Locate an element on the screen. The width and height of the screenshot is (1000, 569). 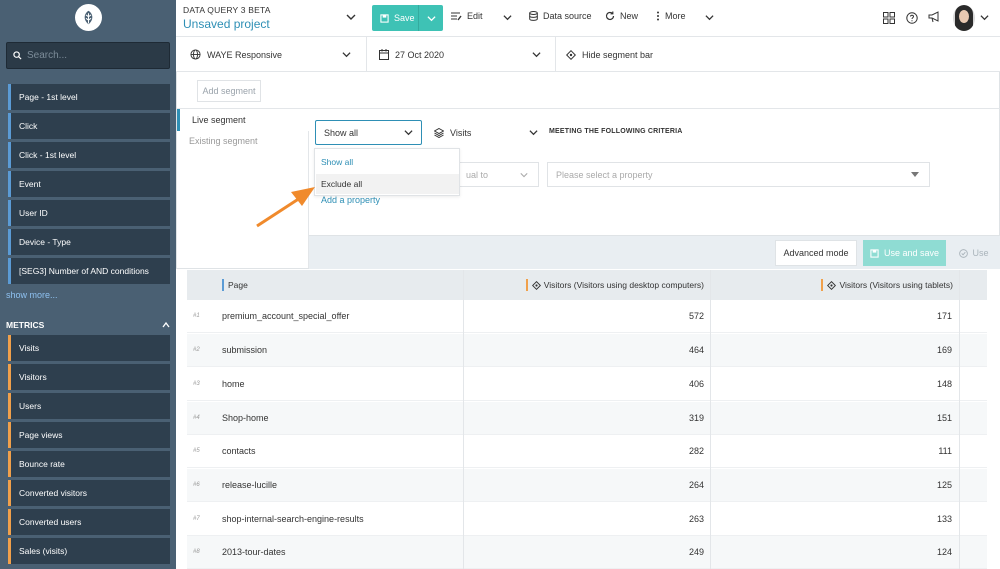
hide-segment-bar-button: Hide segment bar is located at coordinates (609, 54).